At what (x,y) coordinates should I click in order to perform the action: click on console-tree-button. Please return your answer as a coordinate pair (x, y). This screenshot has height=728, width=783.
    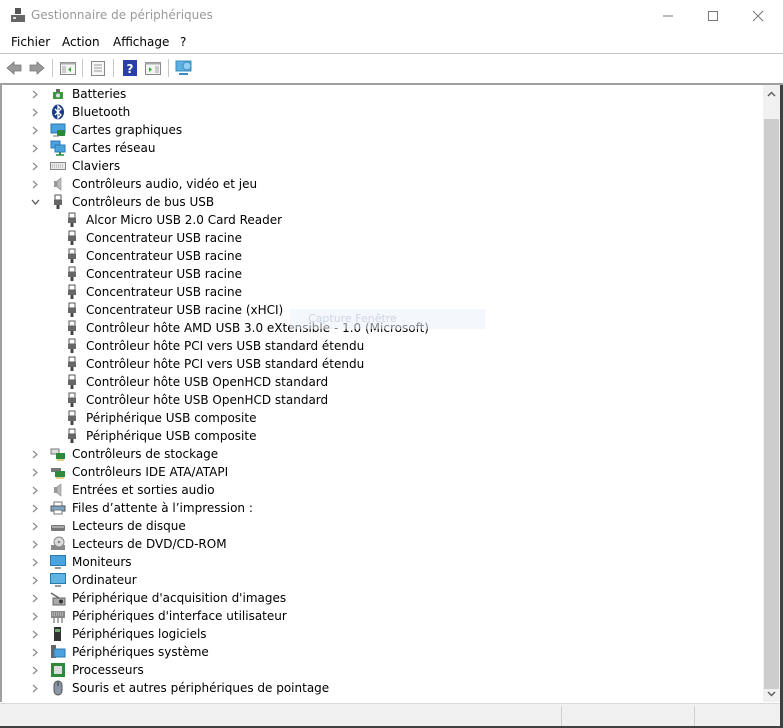
    Looking at the image, I should click on (68, 68).